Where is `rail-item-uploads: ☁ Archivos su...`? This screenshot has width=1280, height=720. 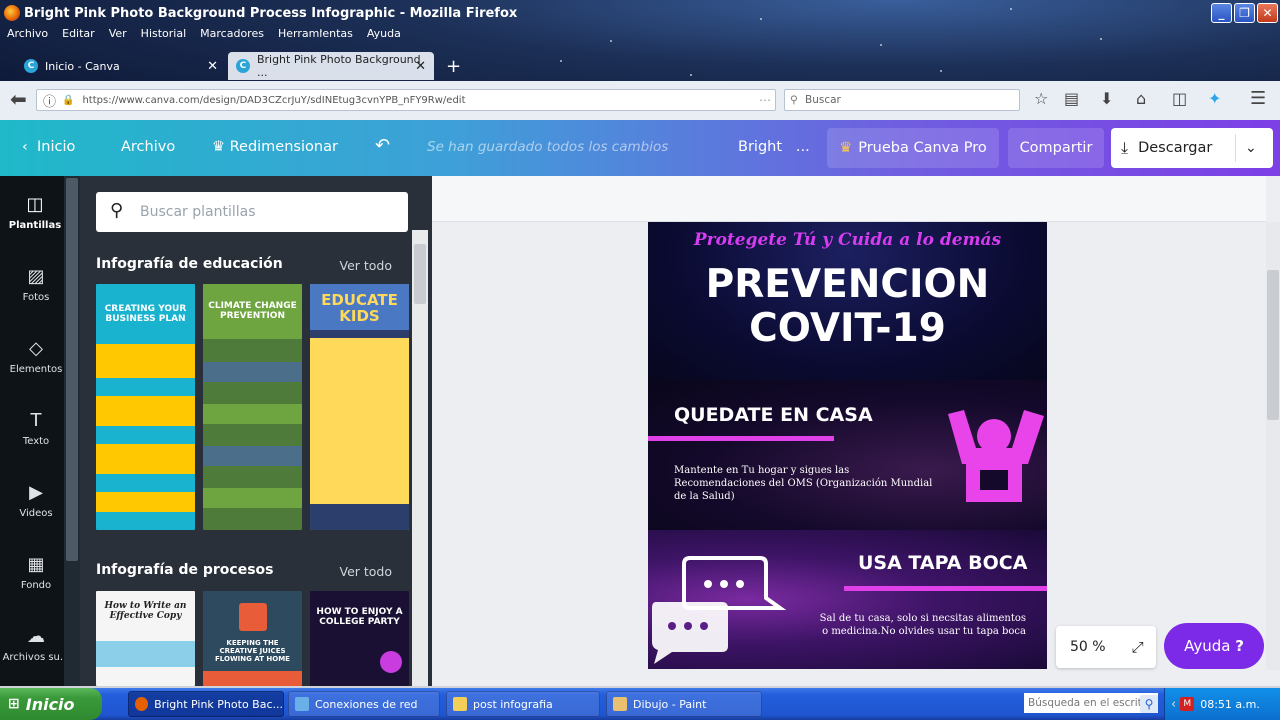 rail-item-uploads: ☁ Archivos su... is located at coordinates (36, 644).